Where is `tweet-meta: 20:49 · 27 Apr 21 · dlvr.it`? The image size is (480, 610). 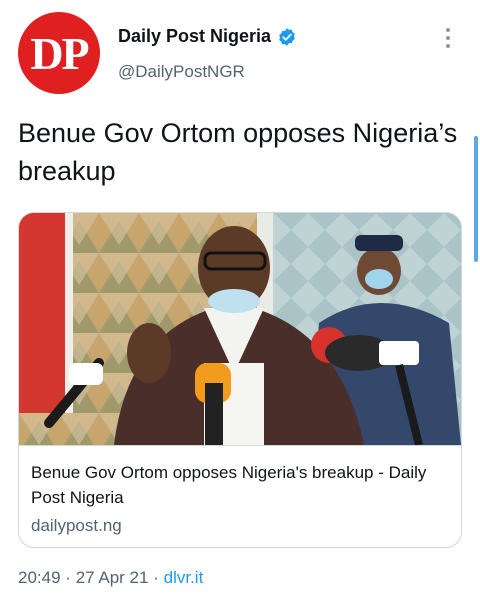
tweet-meta: 20:49 · 27 Apr 21 · dlvr.it is located at coordinates (110, 578).